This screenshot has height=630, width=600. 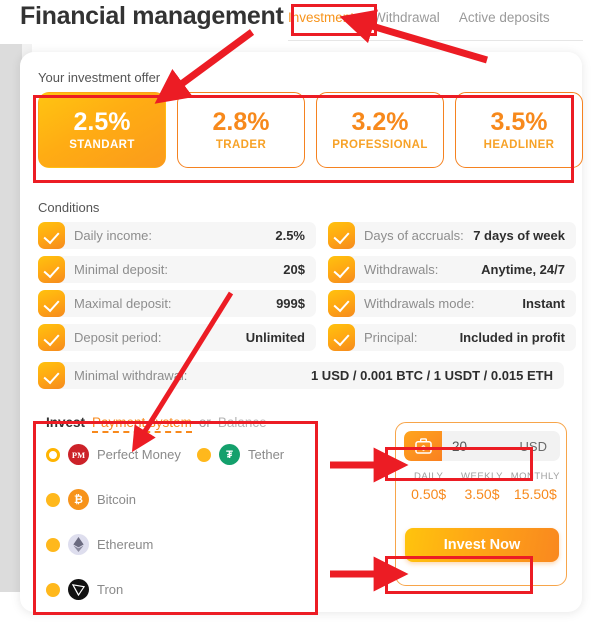 What do you see at coordinates (275, 337) in the screenshot?
I see `condition-value: Unlimited` at bounding box center [275, 337].